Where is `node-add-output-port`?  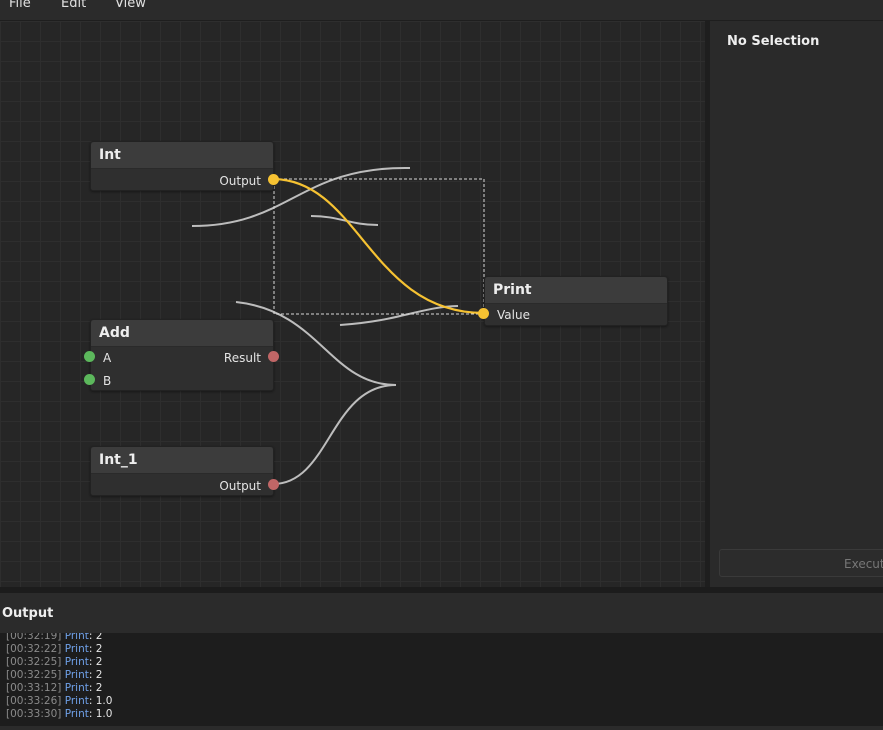
node-add-output-port is located at coordinates (273, 356).